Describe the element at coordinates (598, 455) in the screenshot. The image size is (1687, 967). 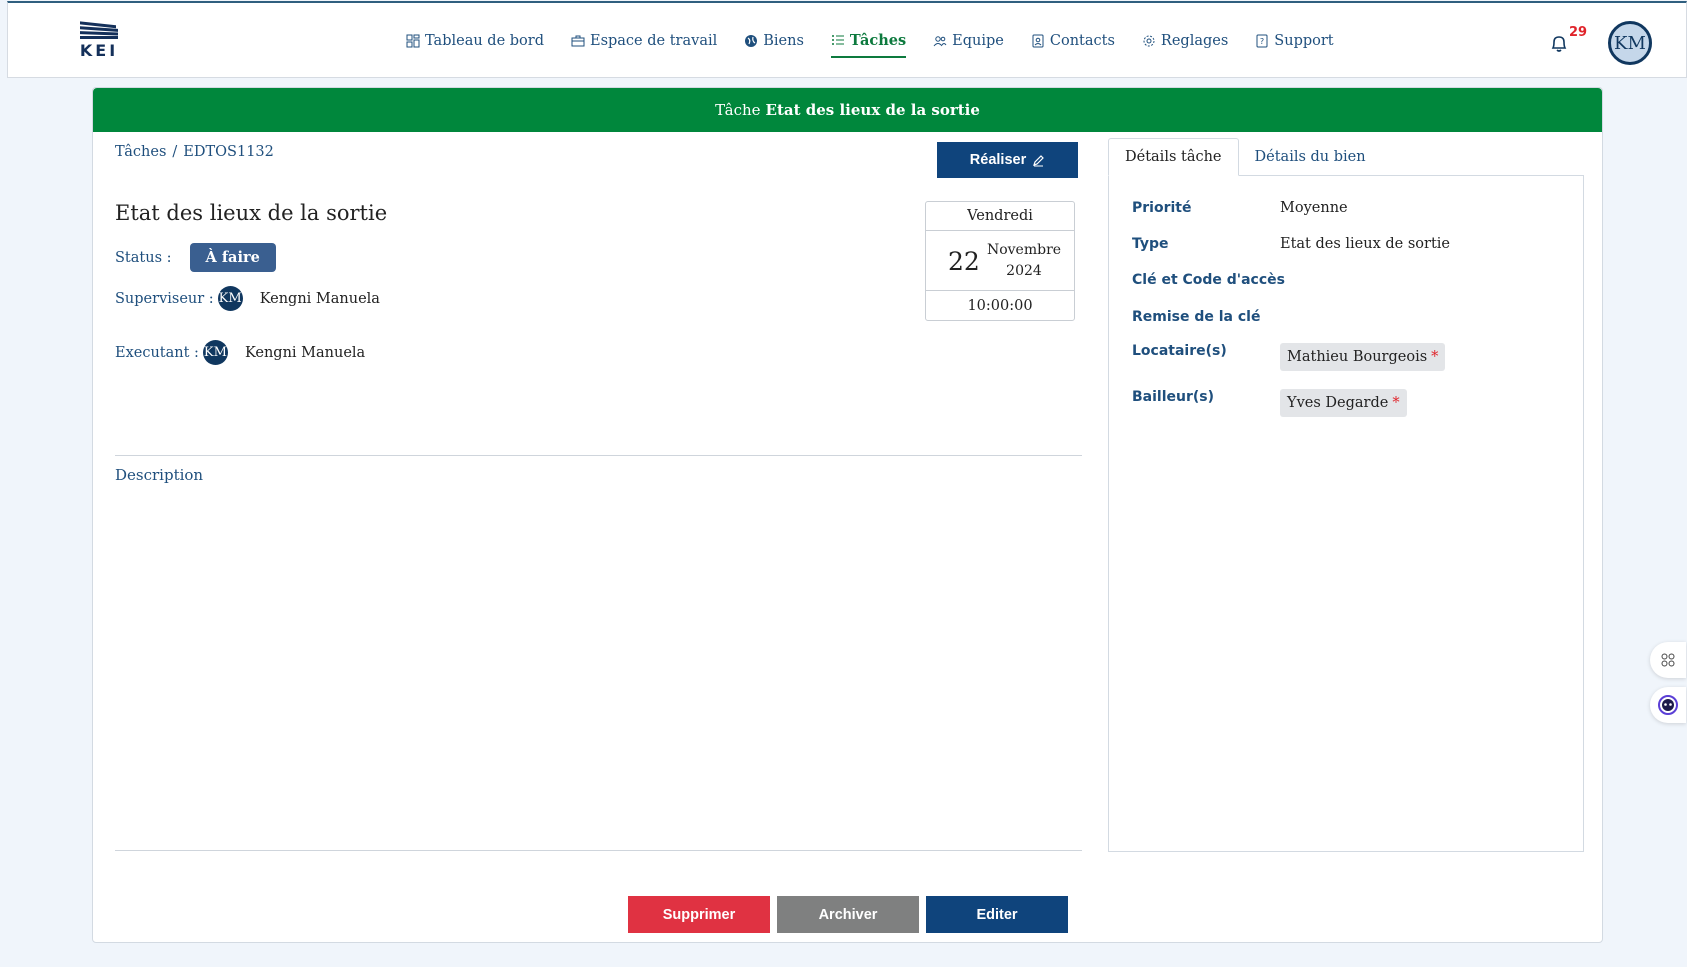
I see `divider-top` at that location.